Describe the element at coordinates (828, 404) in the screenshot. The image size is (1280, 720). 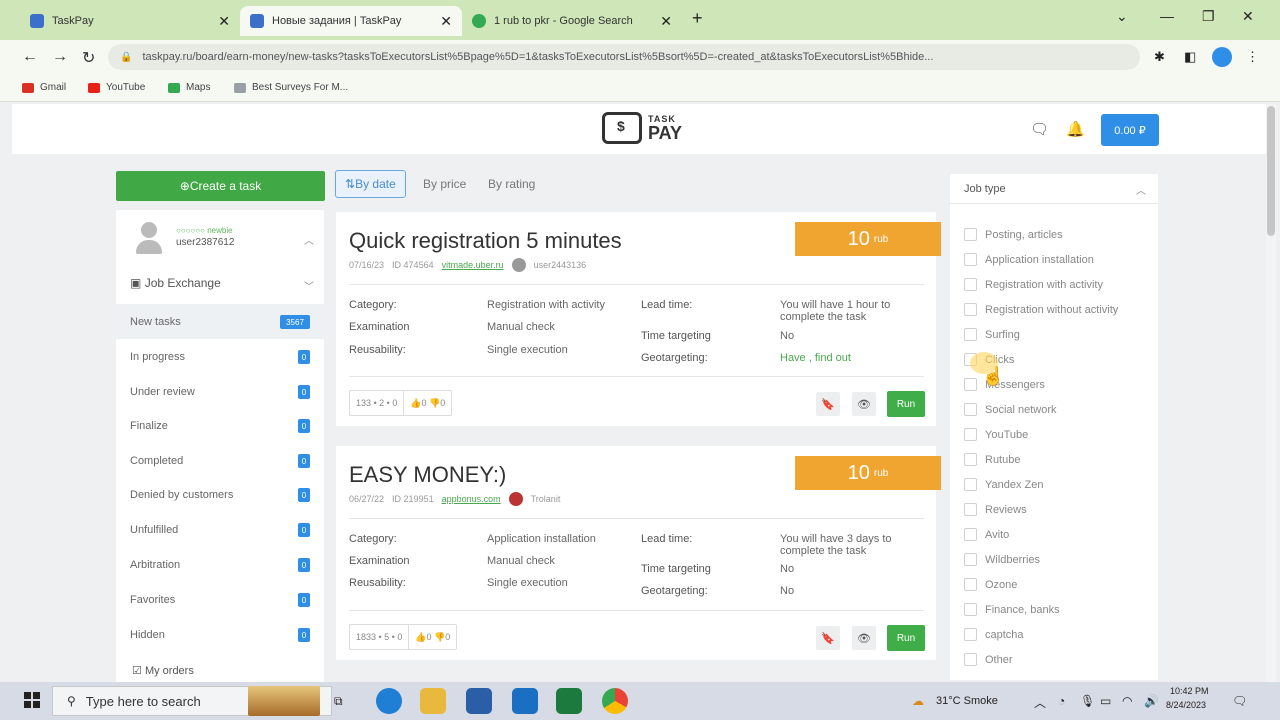
I see `bookmark-icon: 🔖` at that location.